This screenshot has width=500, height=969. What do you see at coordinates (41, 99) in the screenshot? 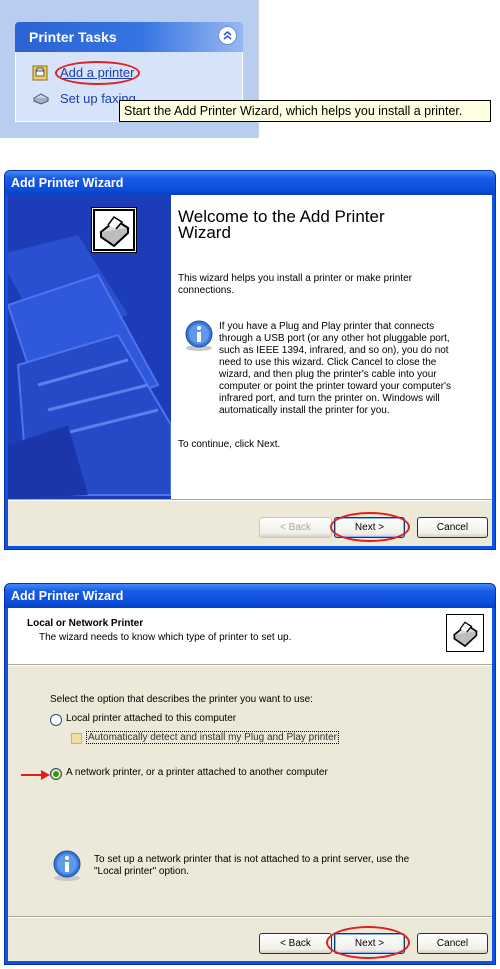
I see `fax-icon` at bounding box center [41, 99].